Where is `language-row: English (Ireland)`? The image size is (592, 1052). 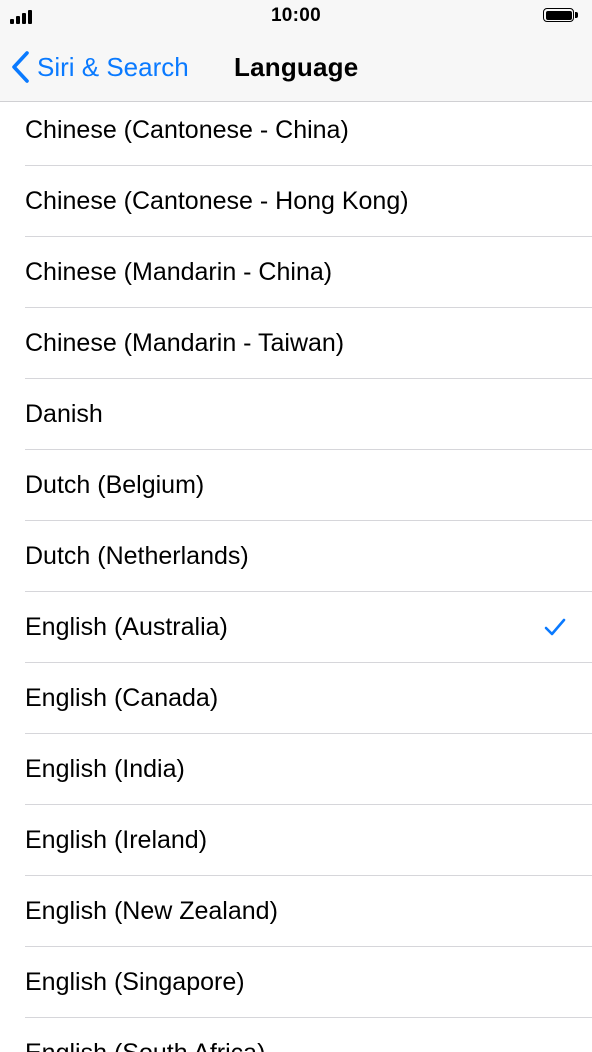
language-row: English (Ireland) is located at coordinates (296, 840).